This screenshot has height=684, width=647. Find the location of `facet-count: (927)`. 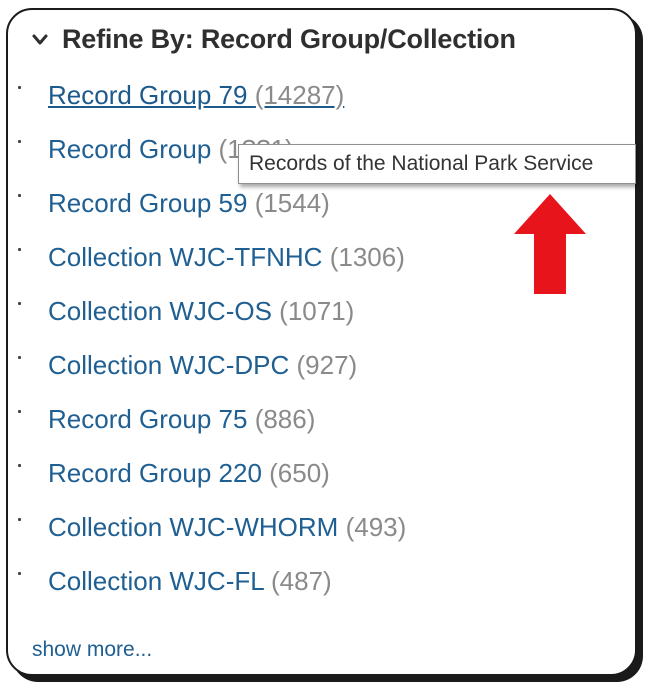

facet-count: (927) is located at coordinates (327, 365).